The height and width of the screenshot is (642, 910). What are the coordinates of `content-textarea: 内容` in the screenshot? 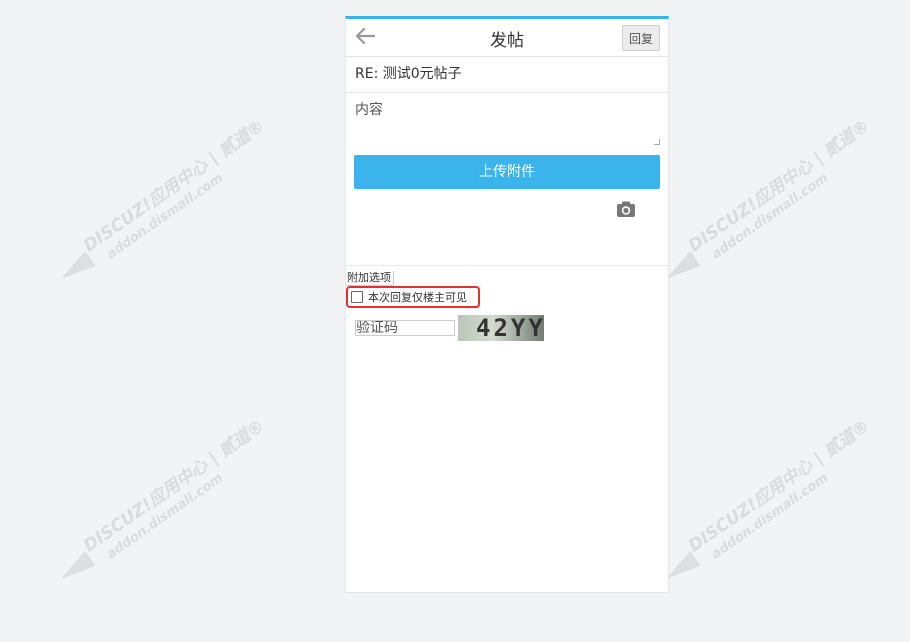 It's located at (507, 120).